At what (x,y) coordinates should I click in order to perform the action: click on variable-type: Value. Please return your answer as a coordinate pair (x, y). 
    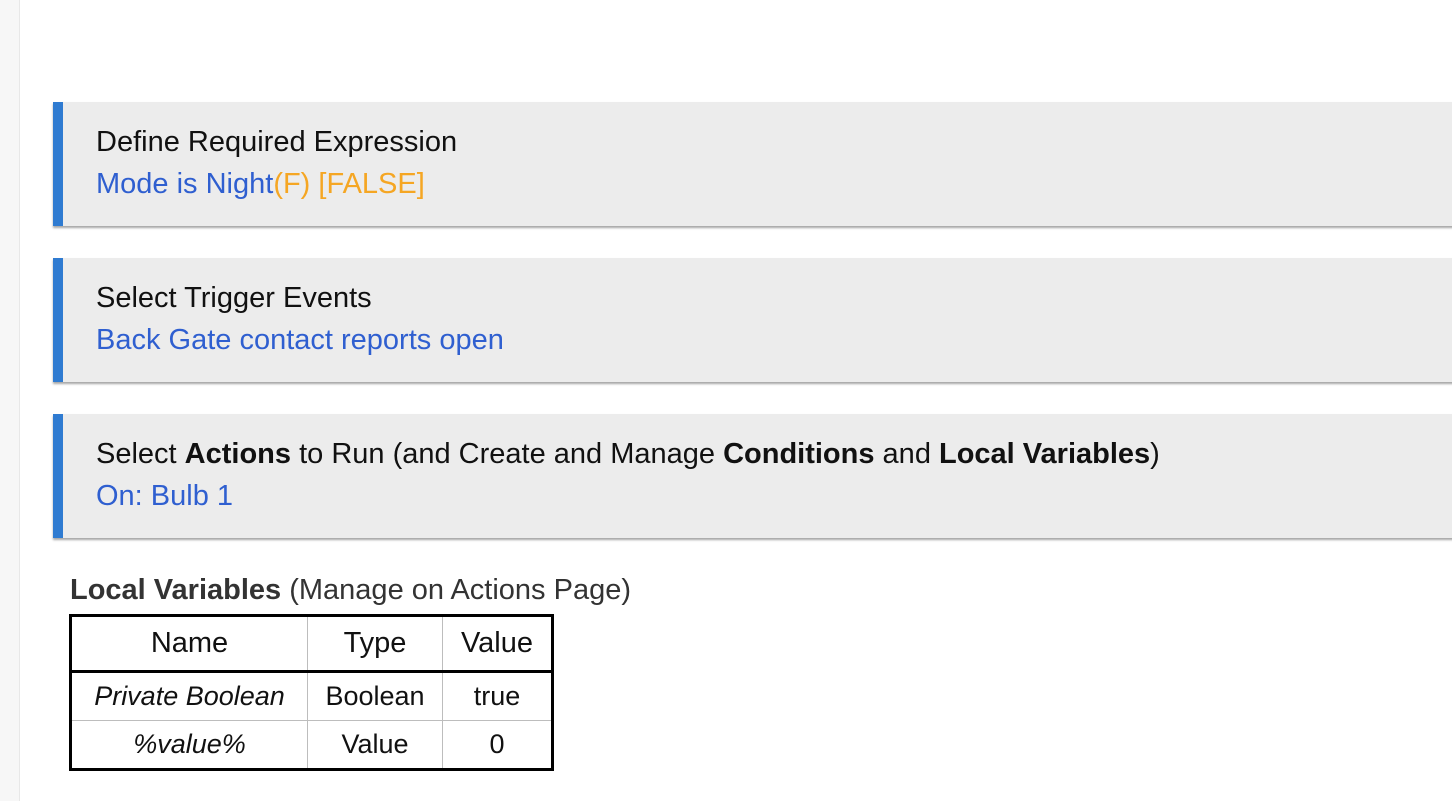
    Looking at the image, I should click on (375, 745).